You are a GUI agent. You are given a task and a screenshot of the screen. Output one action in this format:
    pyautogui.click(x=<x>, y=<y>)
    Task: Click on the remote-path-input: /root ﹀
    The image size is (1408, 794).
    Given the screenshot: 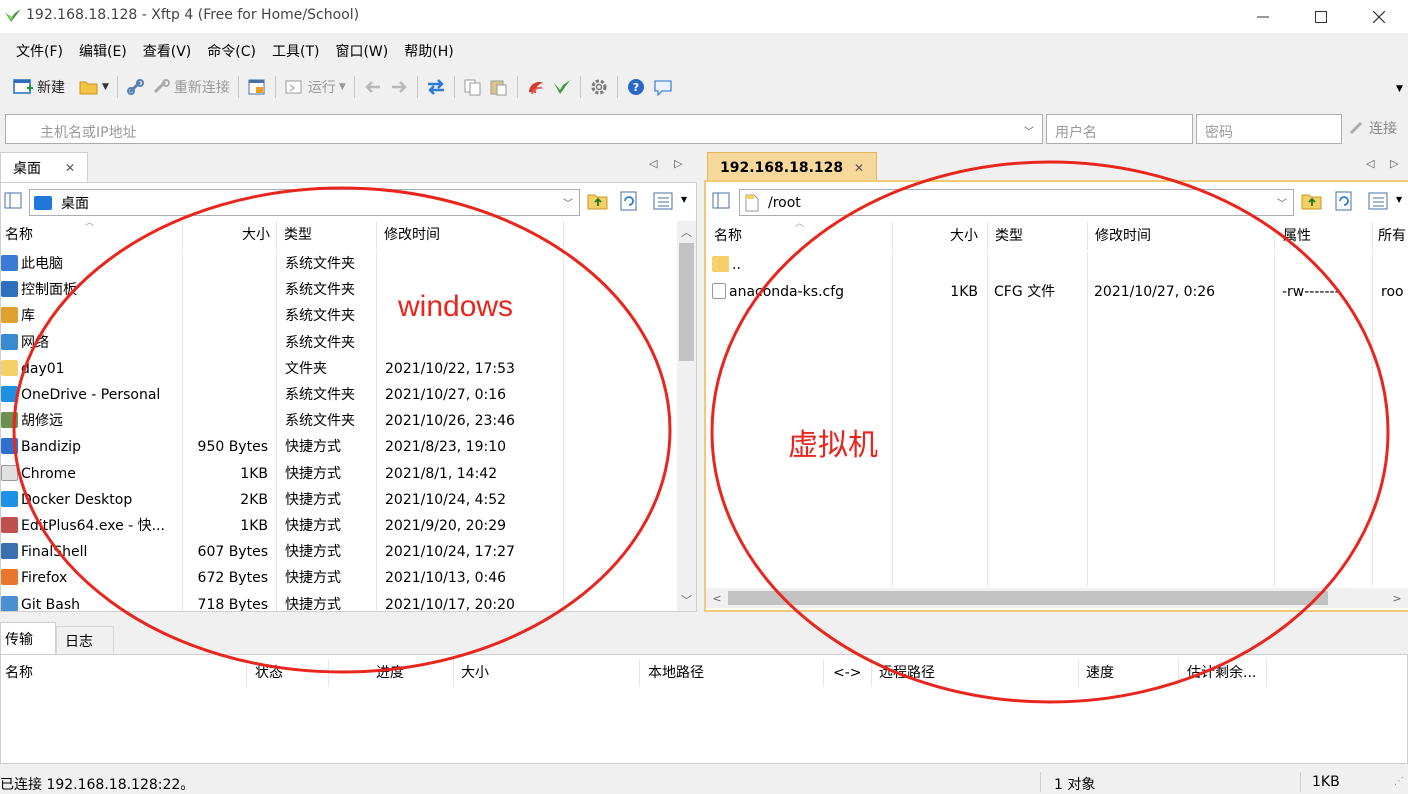 What is the action you would take?
    pyautogui.click(x=1016, y=202)
    